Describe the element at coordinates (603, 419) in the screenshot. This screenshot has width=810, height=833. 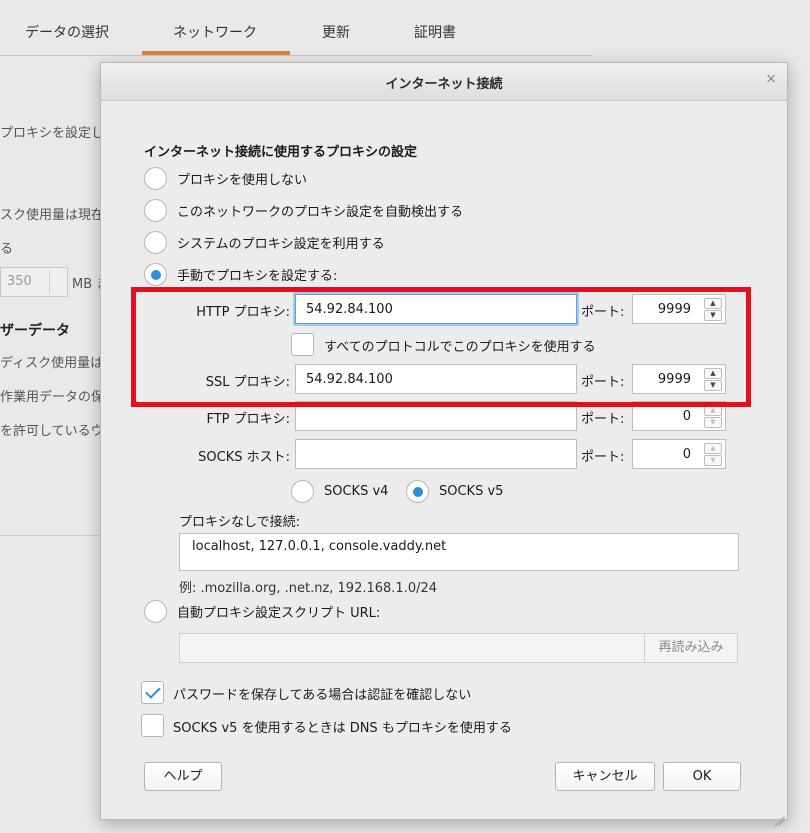
I see `ftp-port-label: ポート:` at that location.